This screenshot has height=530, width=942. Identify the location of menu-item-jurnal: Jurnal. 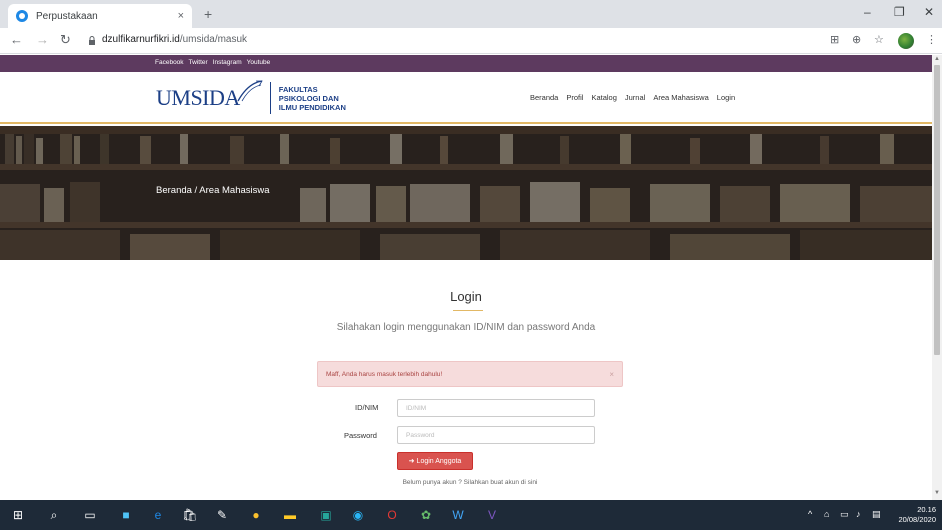
(635, 97).